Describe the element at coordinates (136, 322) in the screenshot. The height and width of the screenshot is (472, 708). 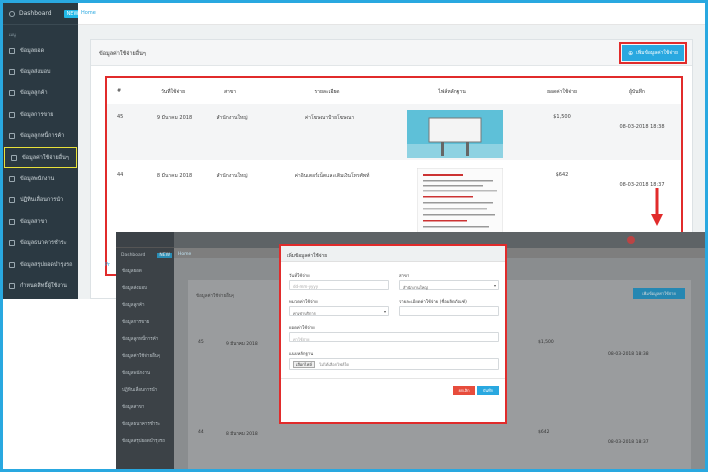
I see `overlay-sidebar-label: ข้อมูลการขาย` at that location.